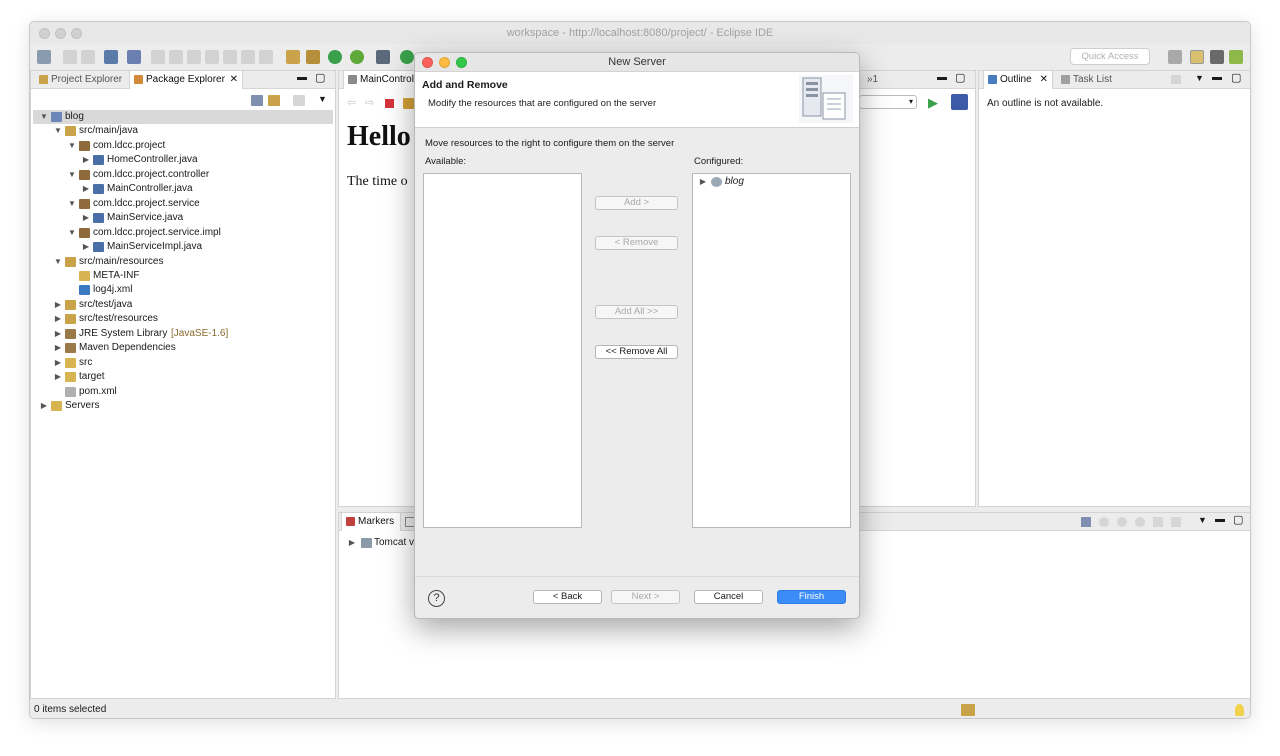  I want to click on editor-tab-overflow: »1, so click(872, 80).